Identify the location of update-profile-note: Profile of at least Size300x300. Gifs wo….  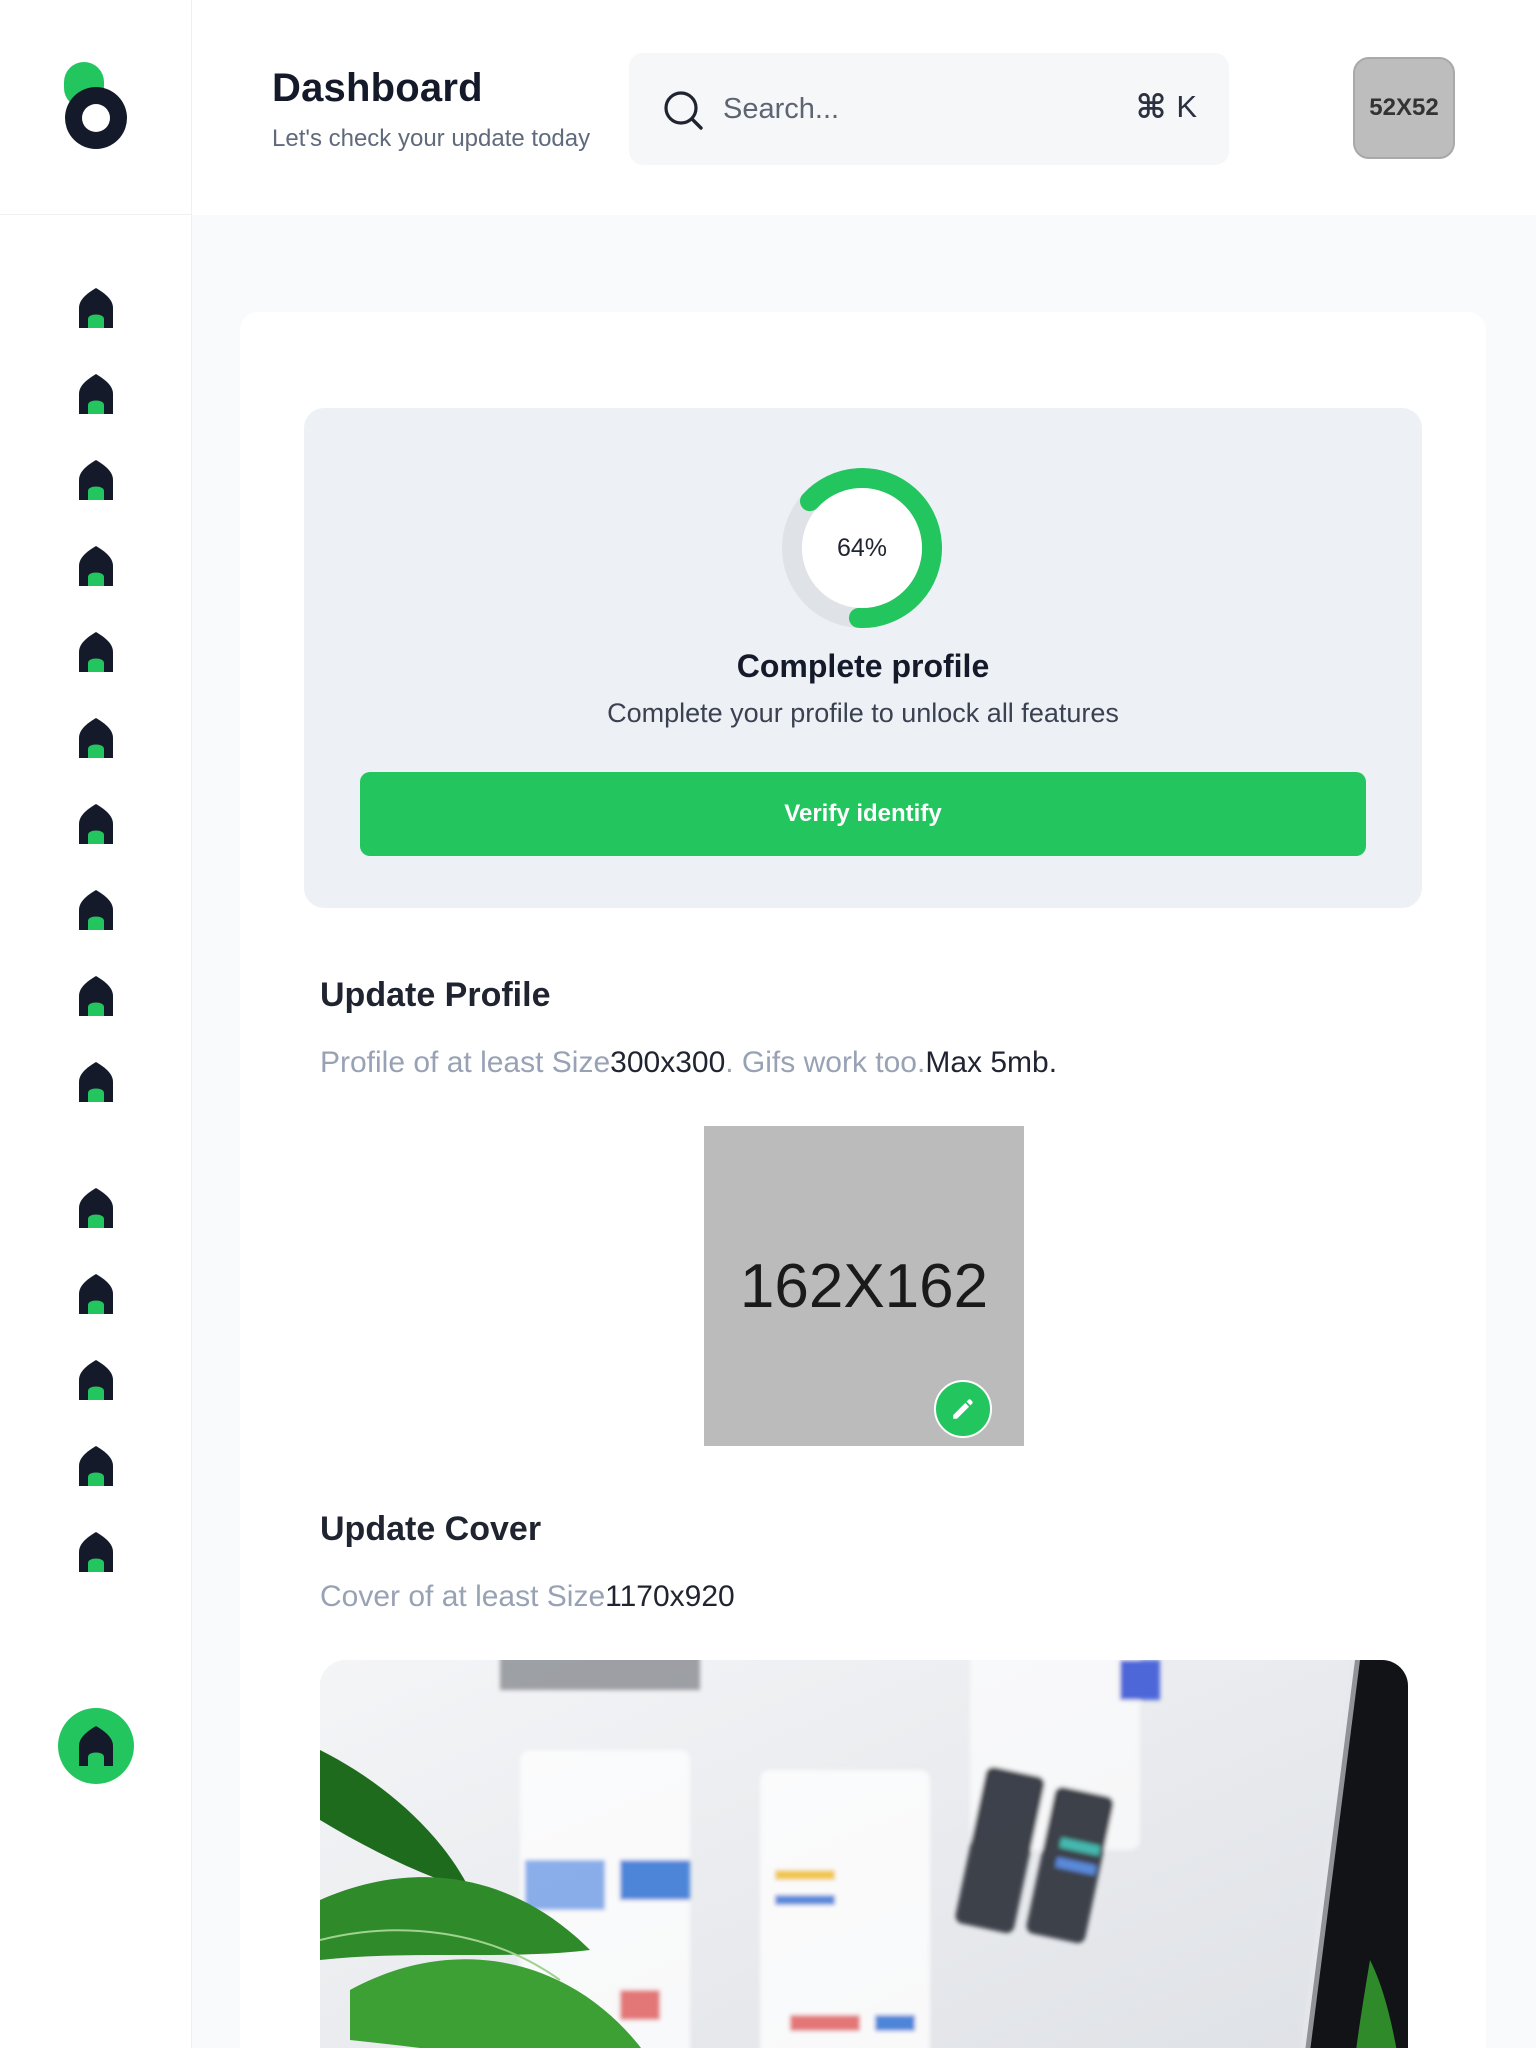
(688, 1063).